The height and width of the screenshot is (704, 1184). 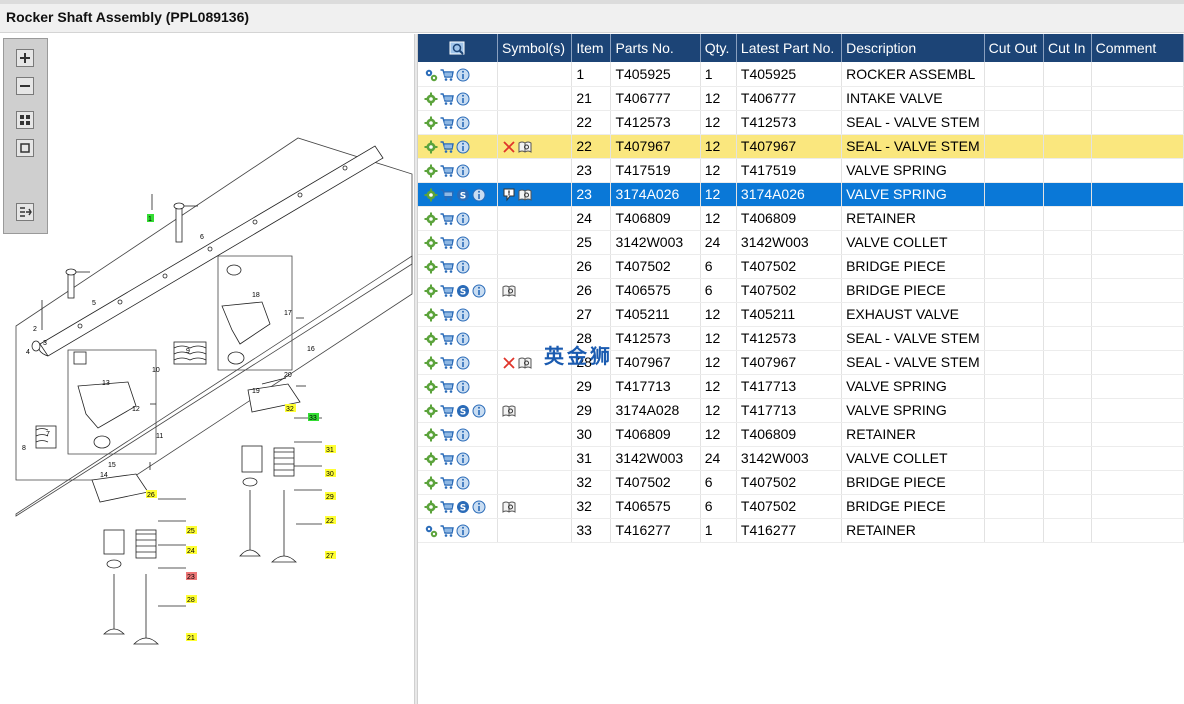 I want to click on column-header-comment: Comment, so click(x=1137, y=48).